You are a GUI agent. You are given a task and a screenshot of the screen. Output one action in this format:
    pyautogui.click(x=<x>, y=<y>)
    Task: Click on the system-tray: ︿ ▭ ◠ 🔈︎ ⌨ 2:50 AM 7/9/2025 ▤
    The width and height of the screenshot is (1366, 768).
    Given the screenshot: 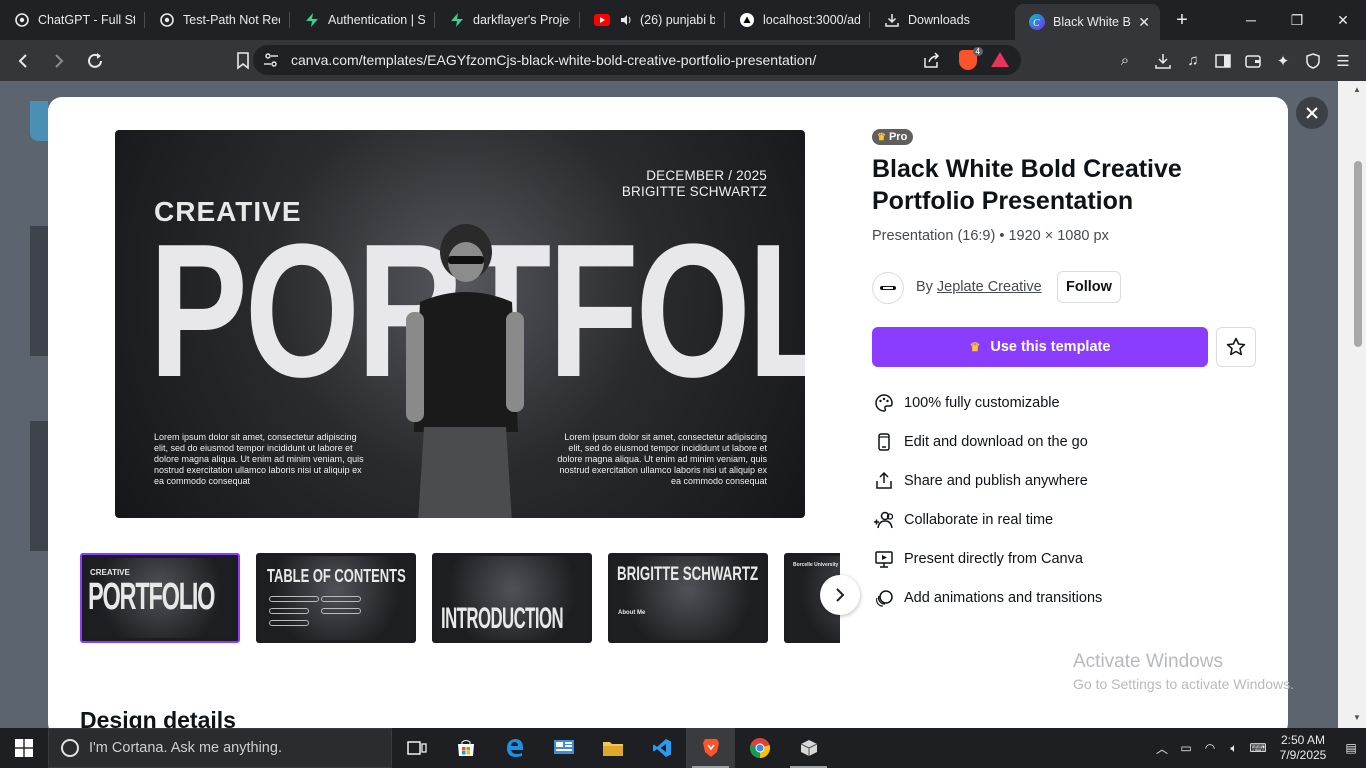 What is the action you would take?
    pyautogui.click(x=1258, y=748)
    